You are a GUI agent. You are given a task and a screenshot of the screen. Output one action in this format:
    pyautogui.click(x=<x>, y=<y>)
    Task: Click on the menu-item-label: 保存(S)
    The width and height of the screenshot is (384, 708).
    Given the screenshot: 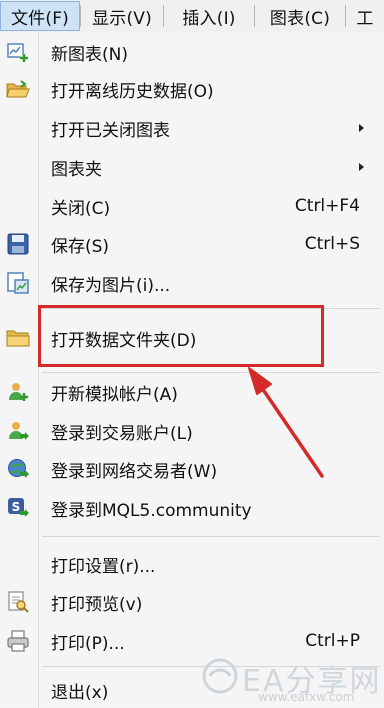 What is the action you would take?
    pyautogui.click(x=80, y=246)
    